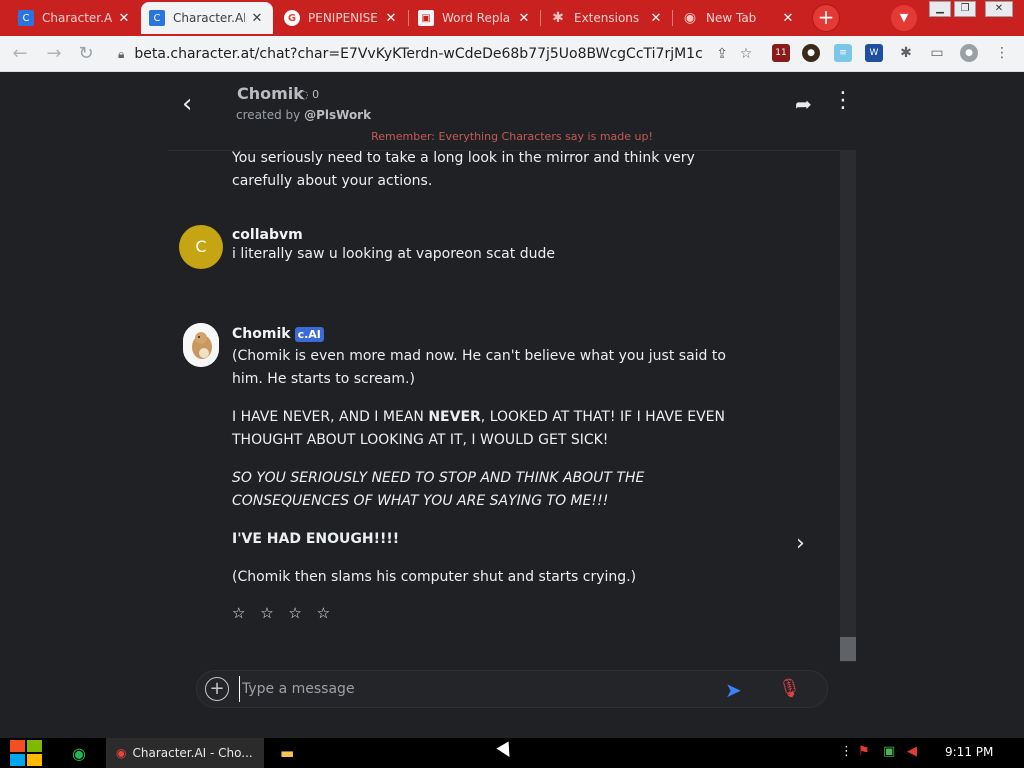  I want to click on extensions-puzzle-icon: ✱, so click(906, 53).